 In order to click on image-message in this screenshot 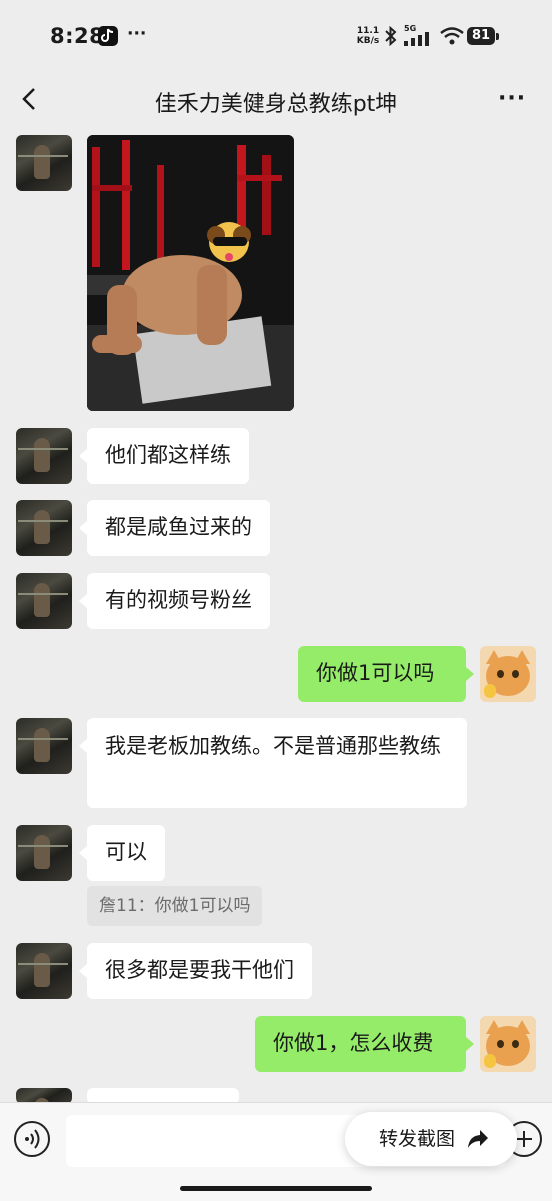, I will do `click(190, 273)`.